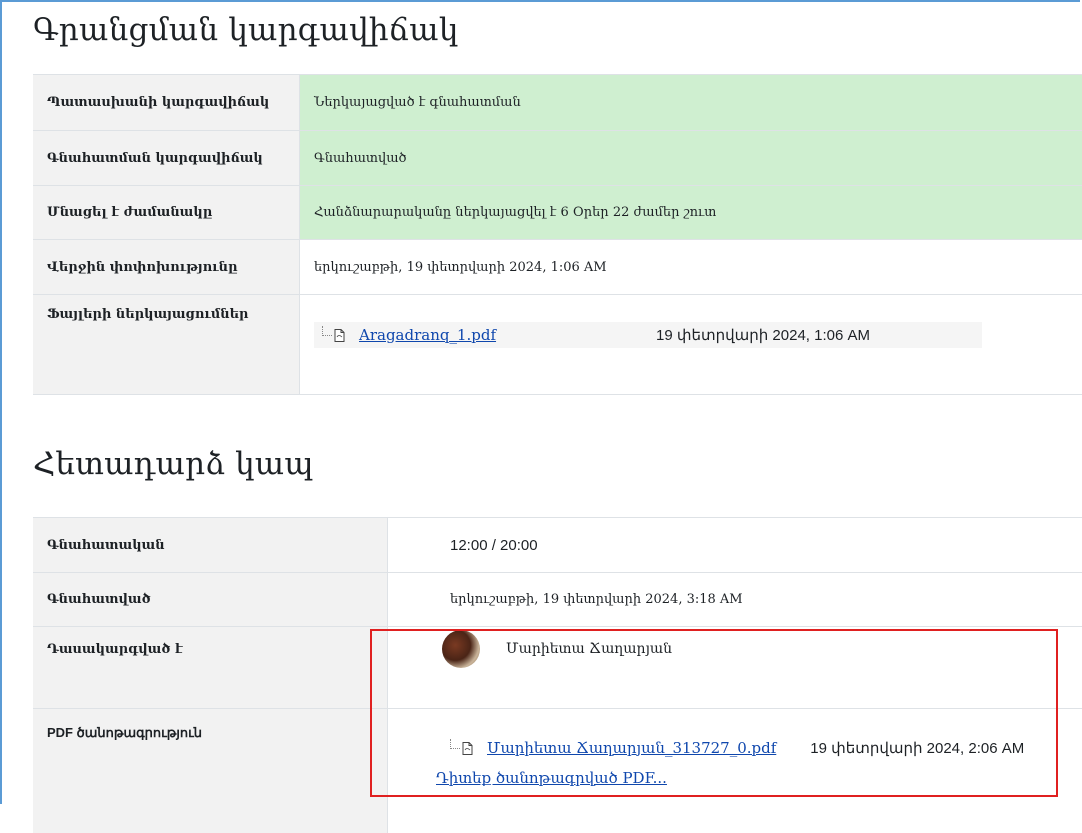  Describe the element at coordinates (166, 103) in the screenshot. I see `row-label: Պատասխանի կարգավիճակ` at that location.